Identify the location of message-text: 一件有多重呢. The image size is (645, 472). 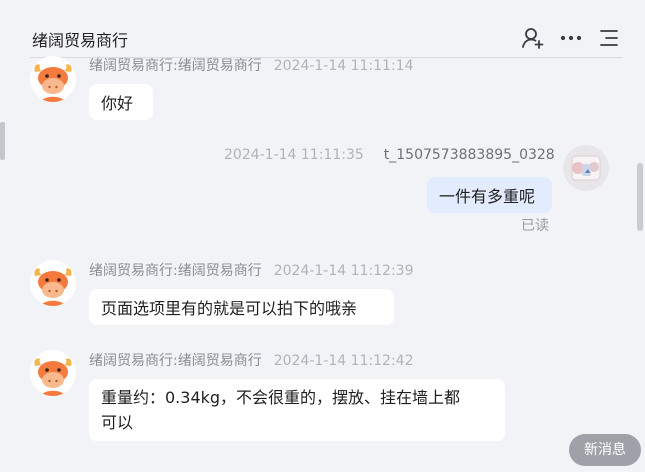
(487, 196).